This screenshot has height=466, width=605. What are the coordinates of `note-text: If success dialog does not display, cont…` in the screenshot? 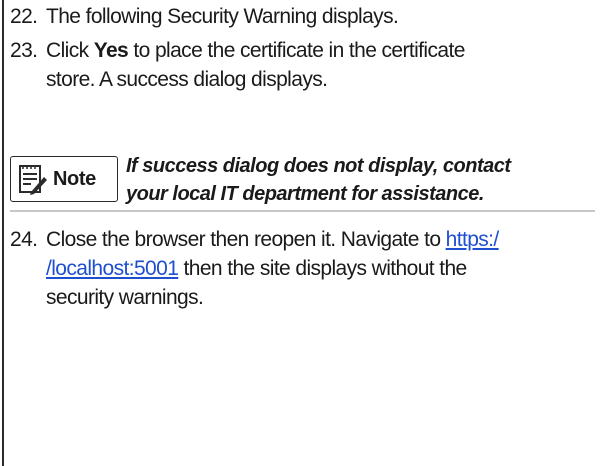 It's located at (346, 180).